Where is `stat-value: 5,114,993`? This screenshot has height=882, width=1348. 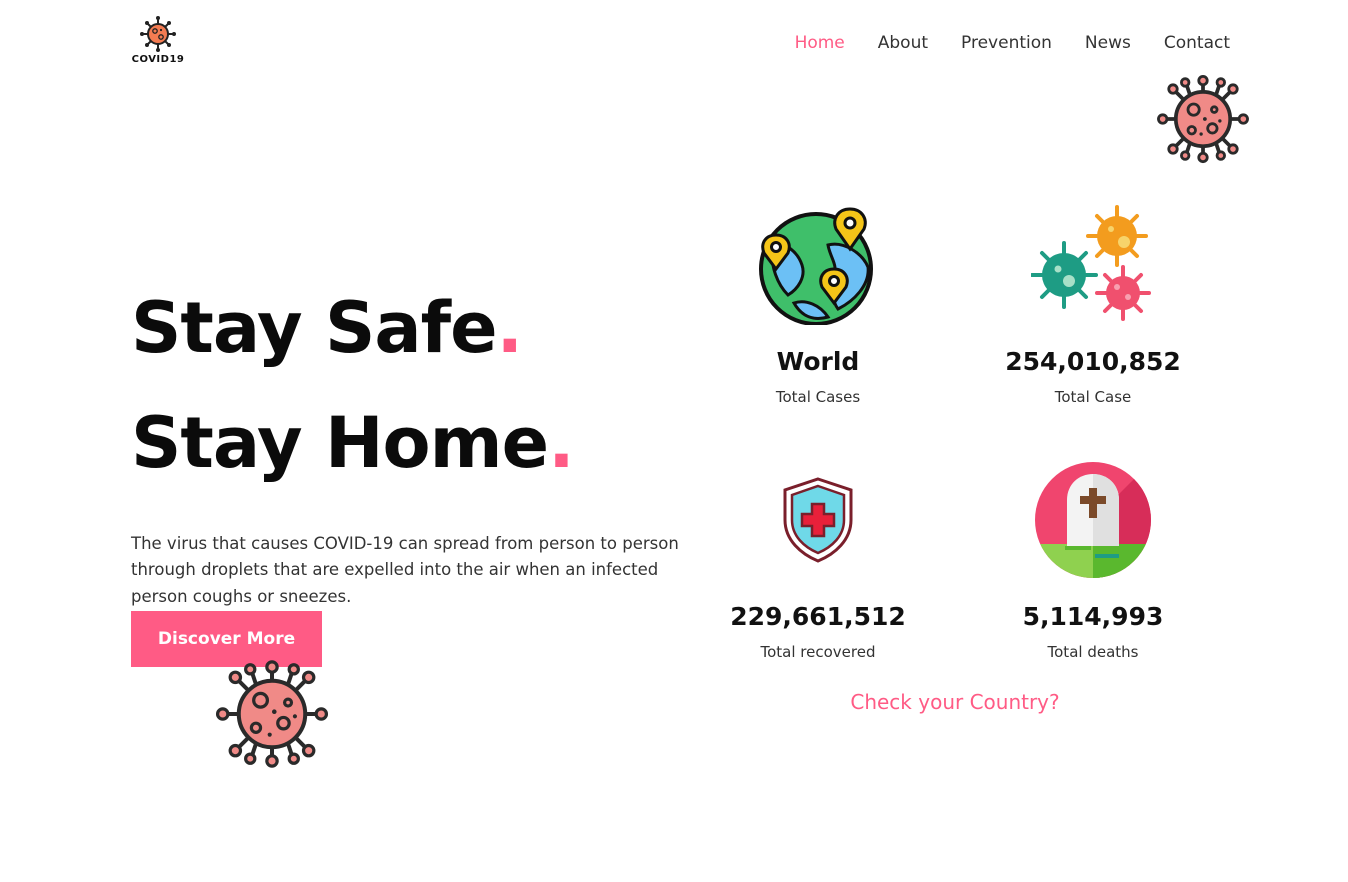
stat-value: 5,114,993 is located at coordinates (1093, 616).